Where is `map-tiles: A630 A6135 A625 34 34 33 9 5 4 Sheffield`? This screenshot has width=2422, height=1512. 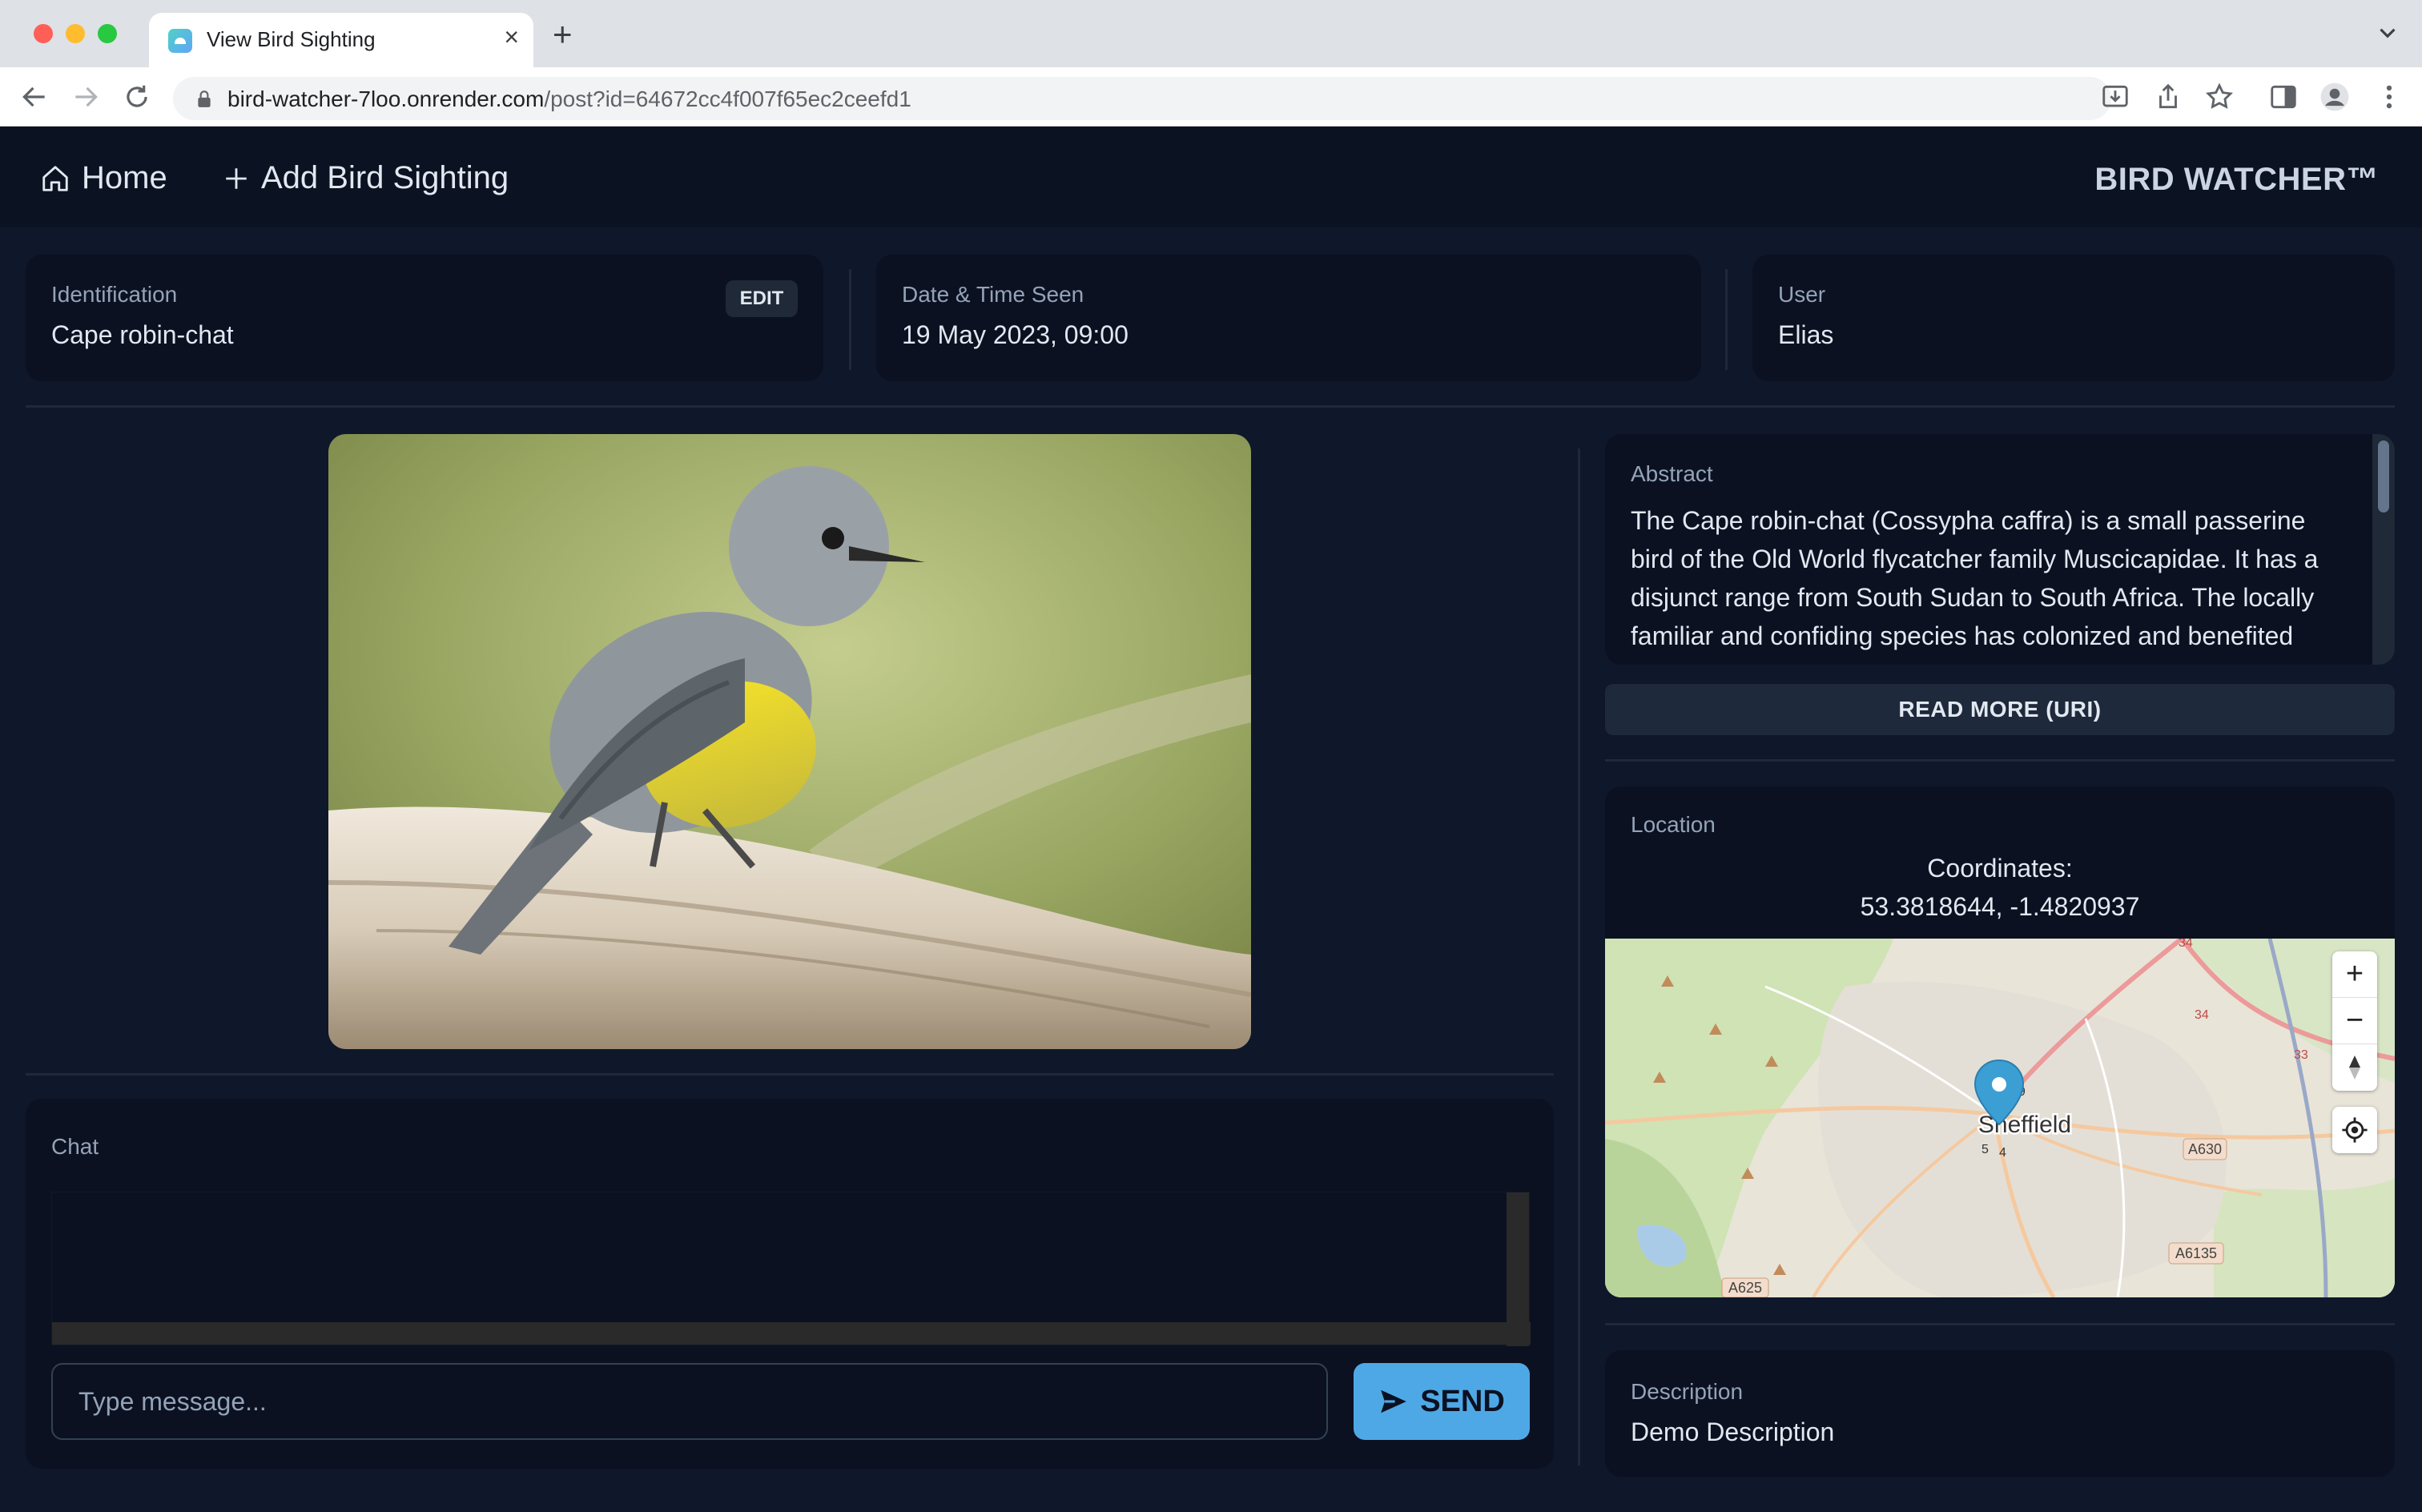 map-tiles: A630 A6135 A625 34 34 33 9 5 4 Sheffield is located at coordinates (2000, 1118).